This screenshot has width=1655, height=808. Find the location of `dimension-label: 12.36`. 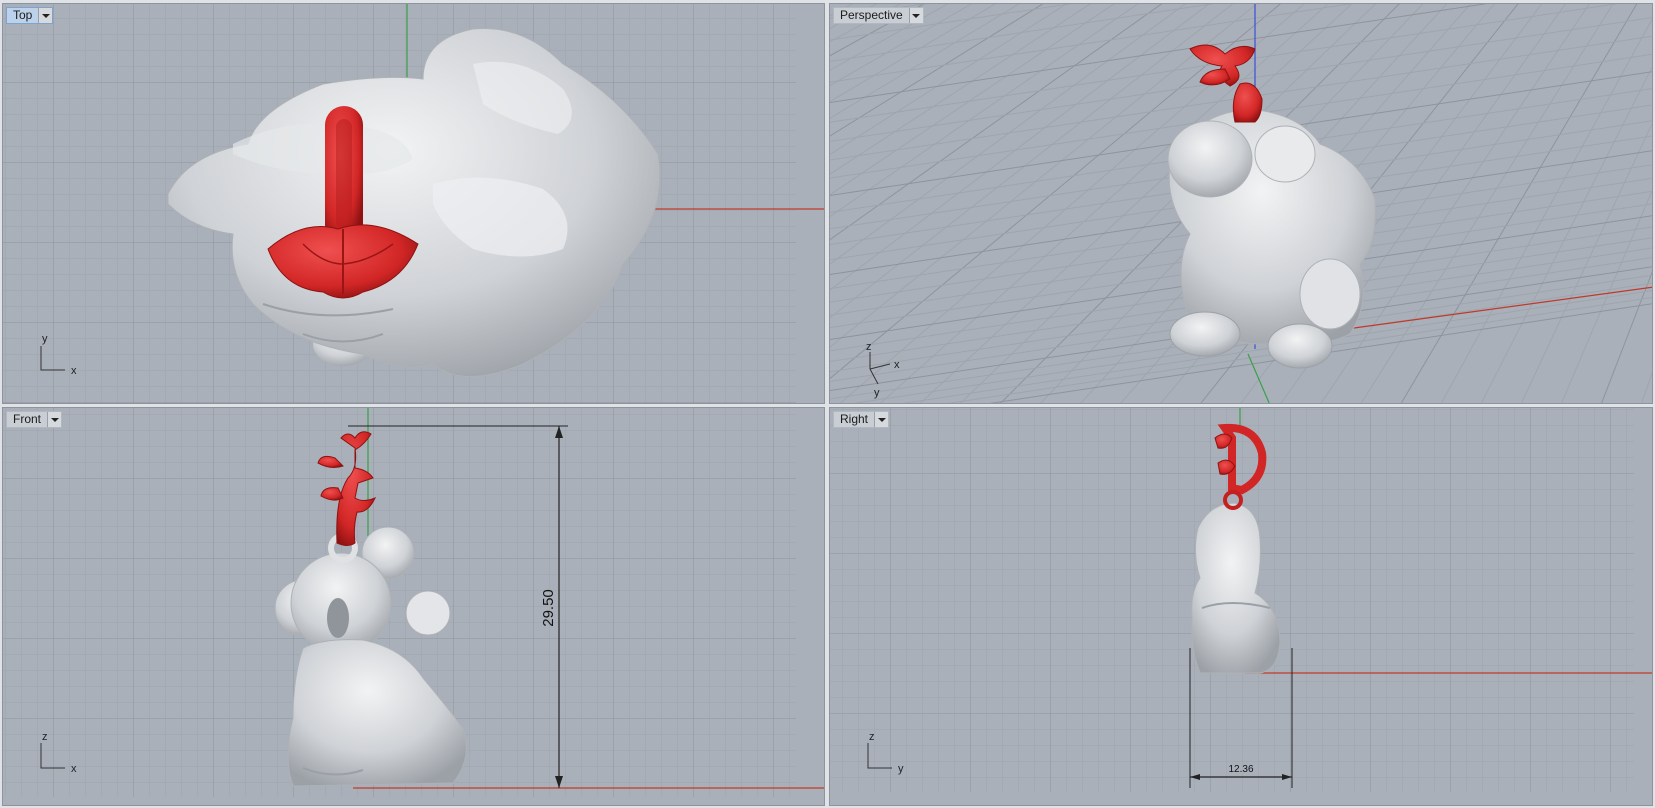

dimension-label: 12.36 is located at coordinates (1240, 769).